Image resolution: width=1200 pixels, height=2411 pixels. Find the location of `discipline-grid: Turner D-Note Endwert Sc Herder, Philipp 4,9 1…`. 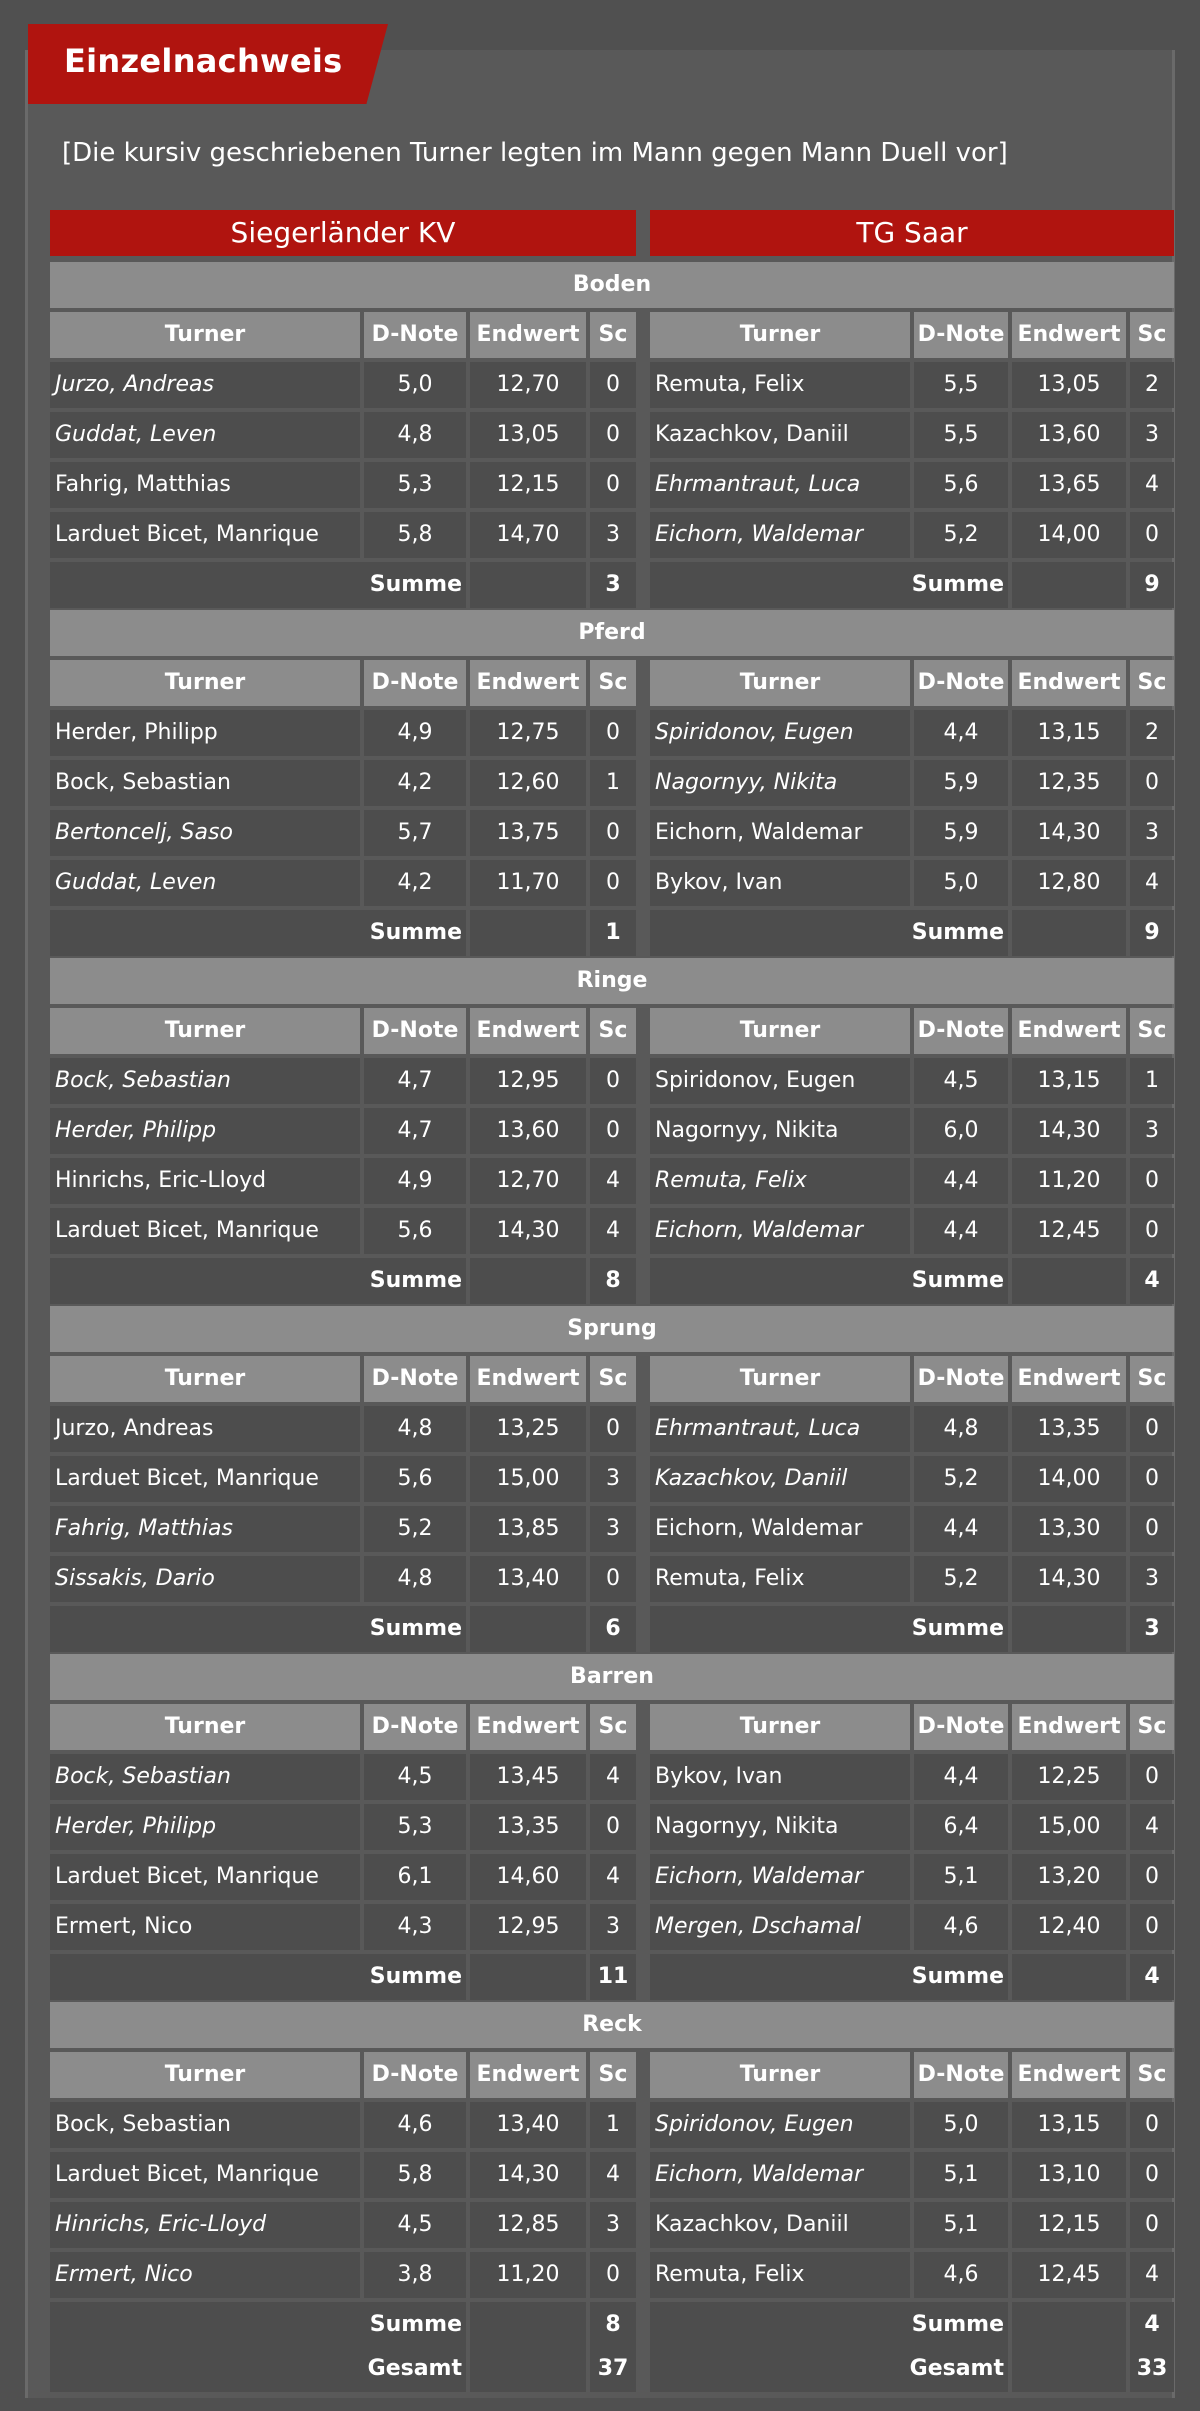

discipline-grid: Turner D-Note Endwert Sc Herder, Philipp 4,9 1… is located at coordinates (612, 808).